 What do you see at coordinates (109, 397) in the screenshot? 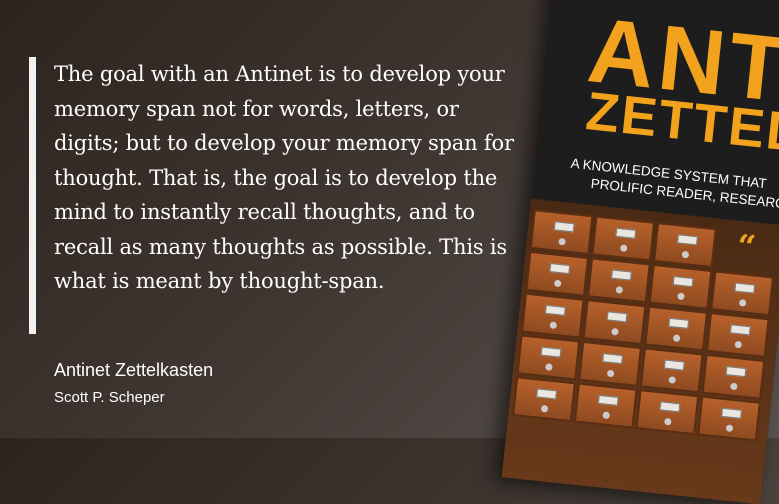
I see `quote-author: Scott P. Scheper` at bounding box center [109, 397].